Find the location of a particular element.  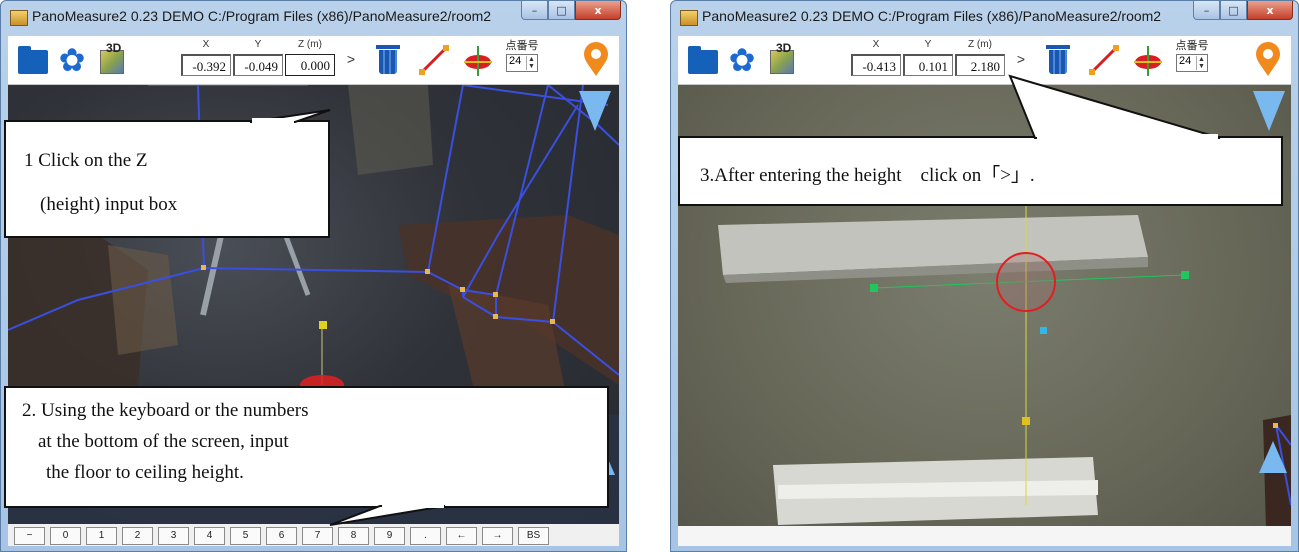

key-minus: − is located at coordinates (29, 536).